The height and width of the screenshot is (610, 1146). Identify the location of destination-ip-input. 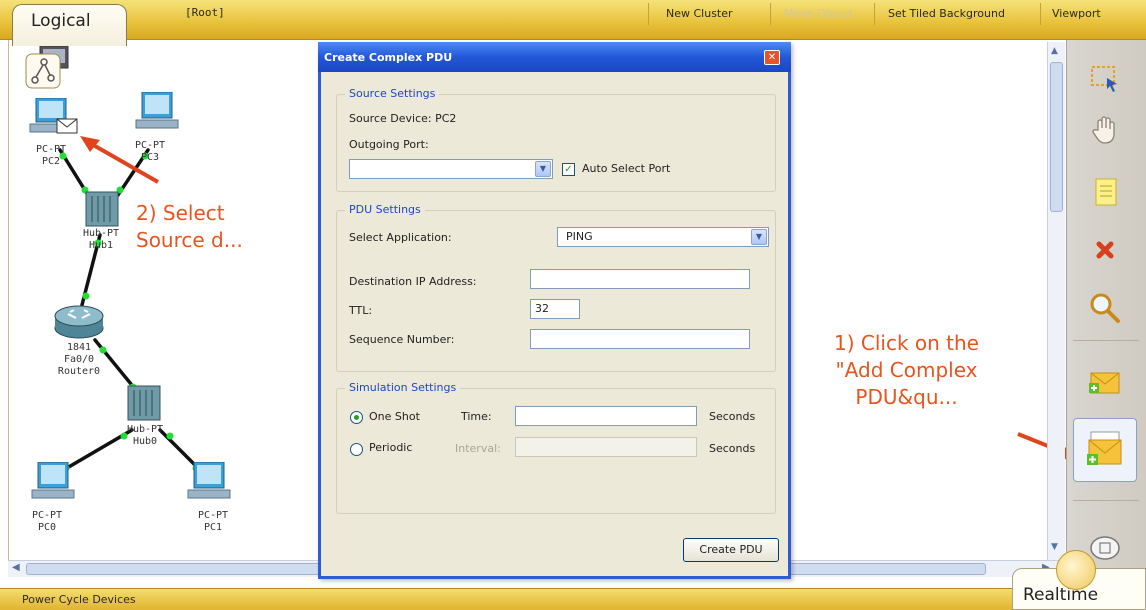
(640, 279).